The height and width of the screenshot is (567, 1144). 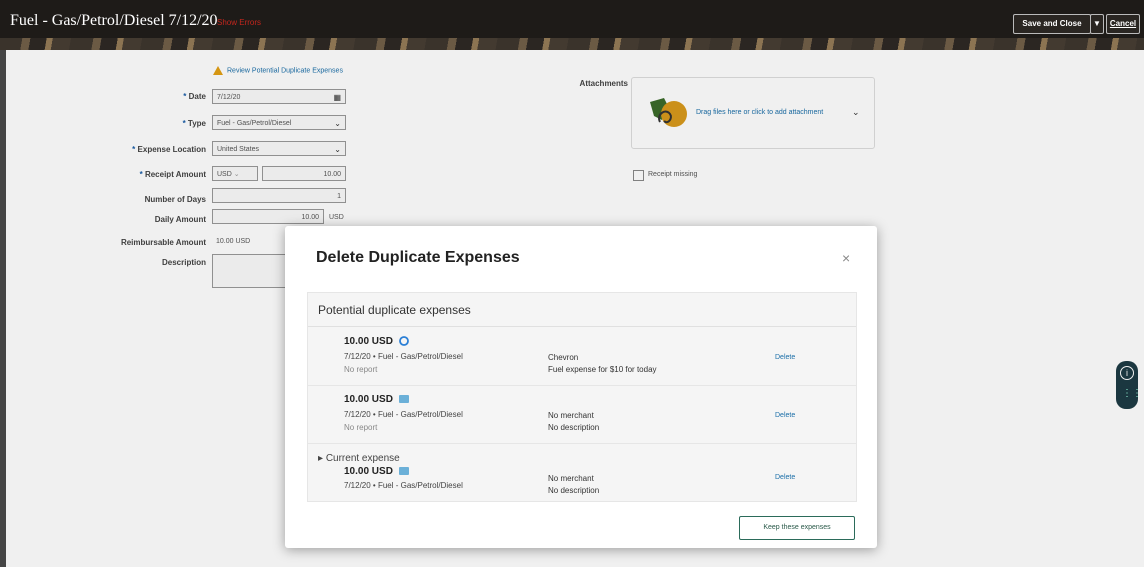 I want to click on duplicates-section-header: Potential duplicate expenses, so click(x=582, y=310).